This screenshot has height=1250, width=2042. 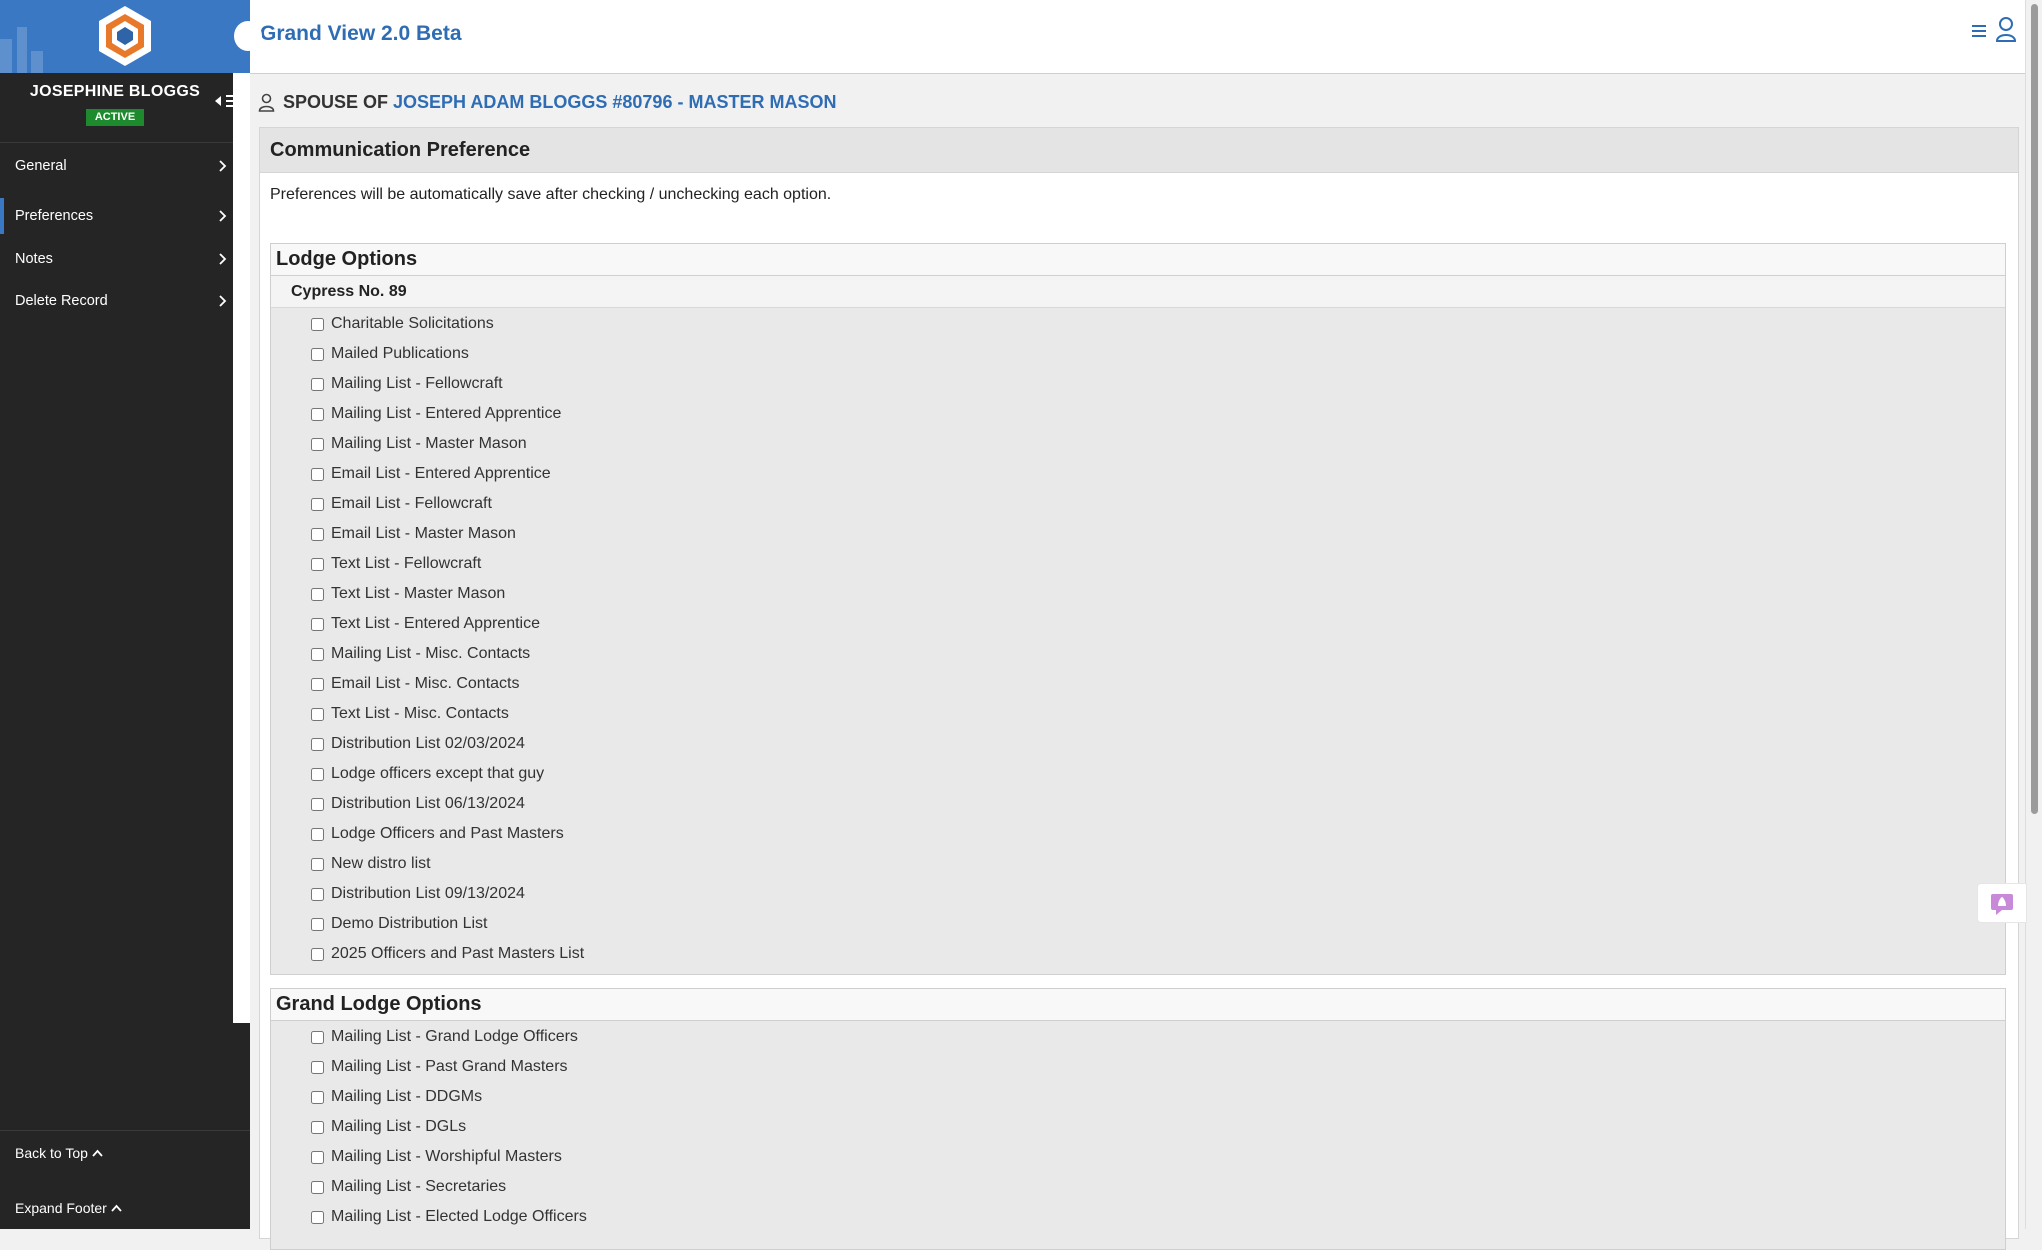 I want to click on footer-divider, so click(x=125, y=1130).